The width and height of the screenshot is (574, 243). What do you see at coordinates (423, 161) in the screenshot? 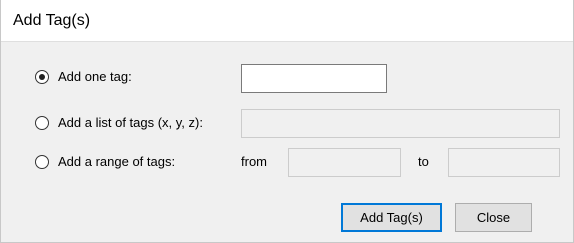
I see `range-to-label: to` at bounding box center [423, 161].